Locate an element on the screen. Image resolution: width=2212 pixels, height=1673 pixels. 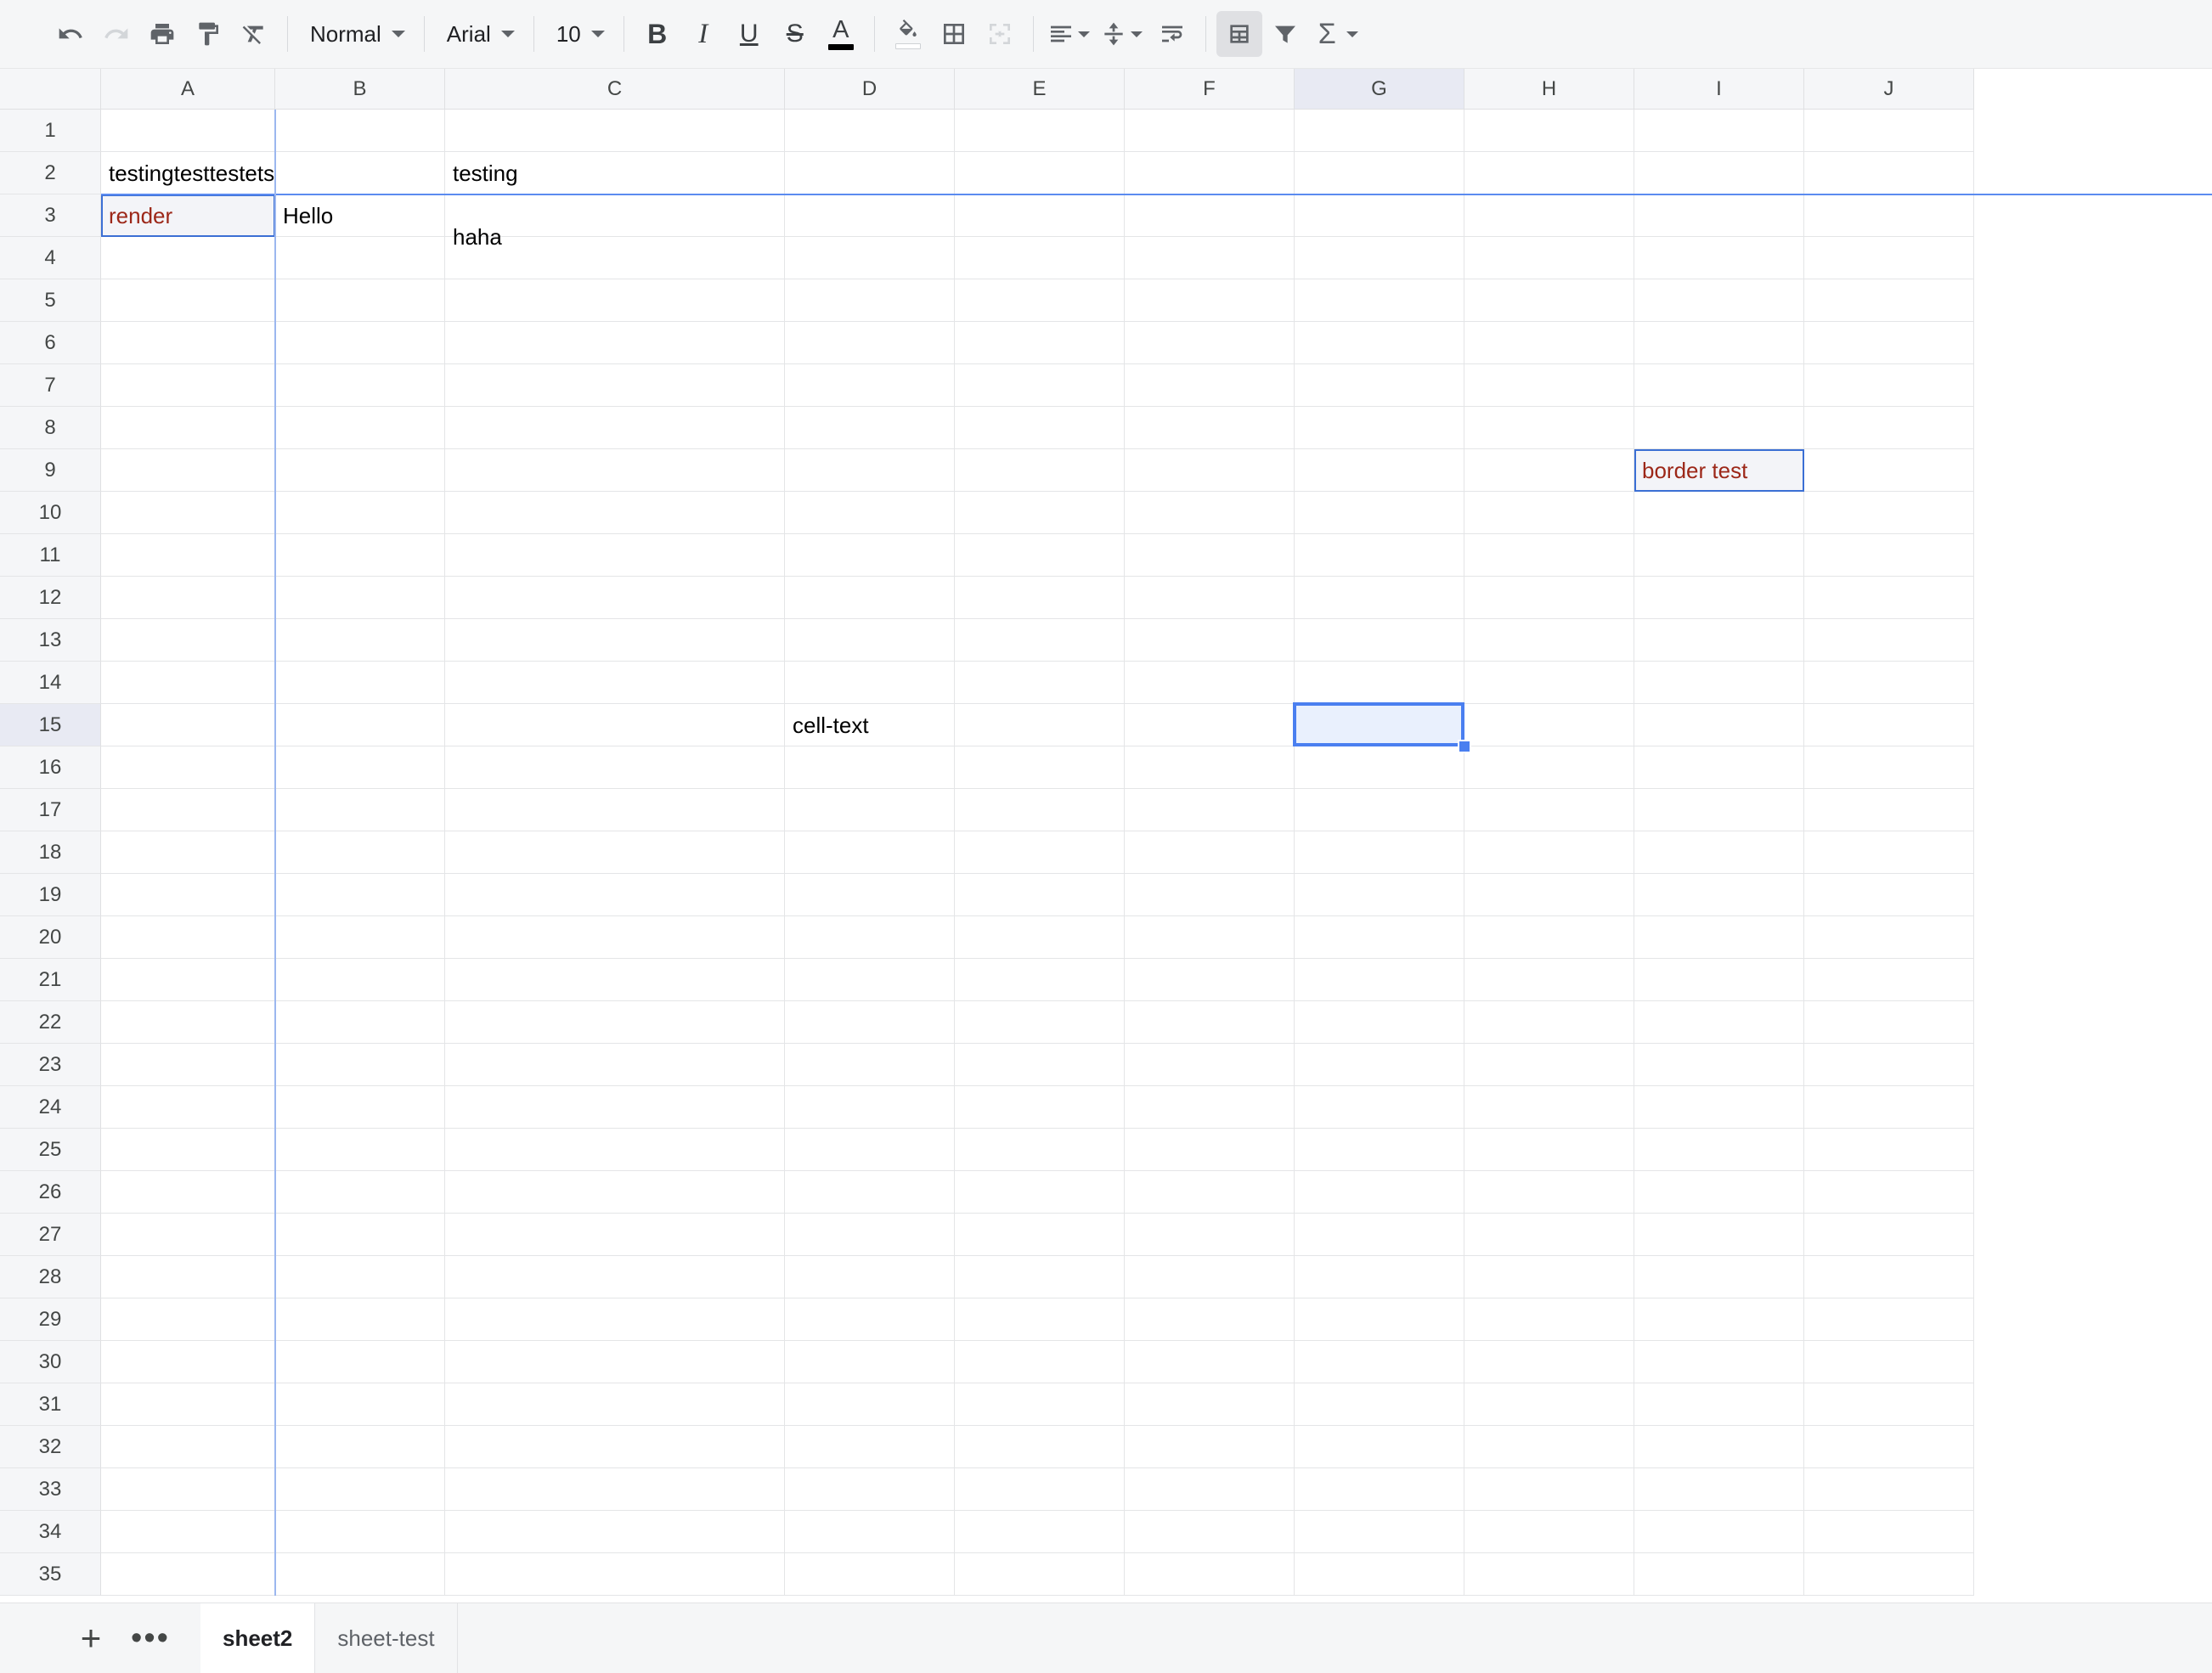
row-header-label: 7 is located at coordinates (50, 385).